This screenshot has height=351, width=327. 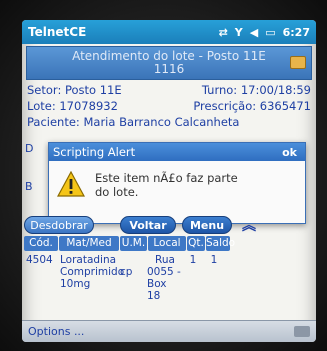 I want to click on header-local: Local, so click(x=167, y=243).